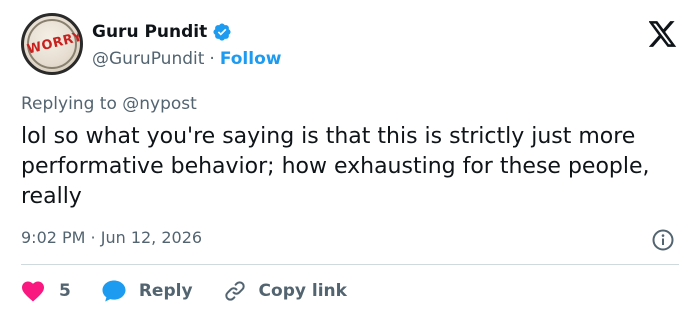 This screenshot has width=700, height=318. What do you see at coordinates (302, 291) in the screenshot?
I see `copy-link-label: Copy link` at bounding box center [302, 291].